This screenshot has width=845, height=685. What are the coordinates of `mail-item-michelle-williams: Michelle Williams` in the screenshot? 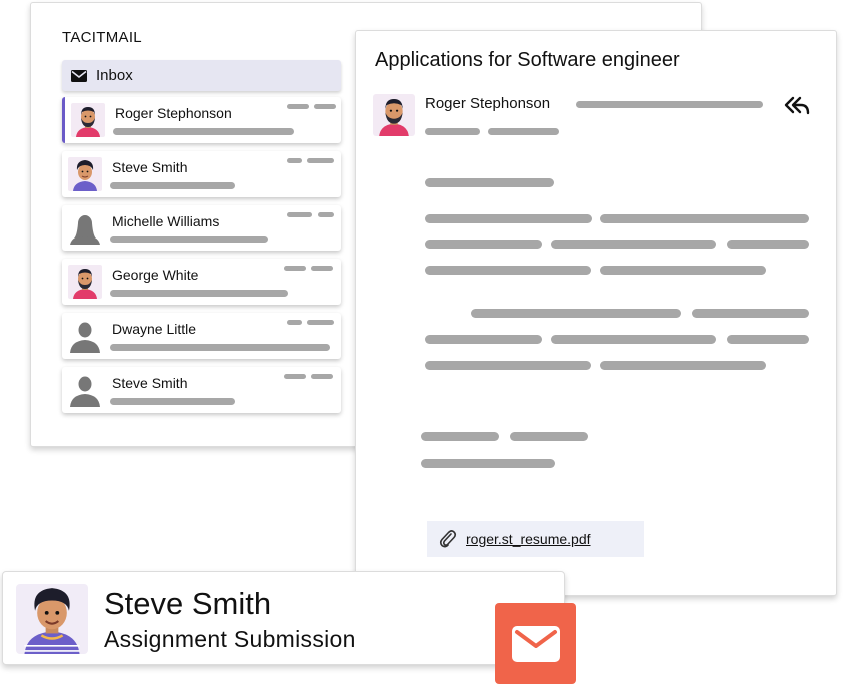 It's located at (201, 228).